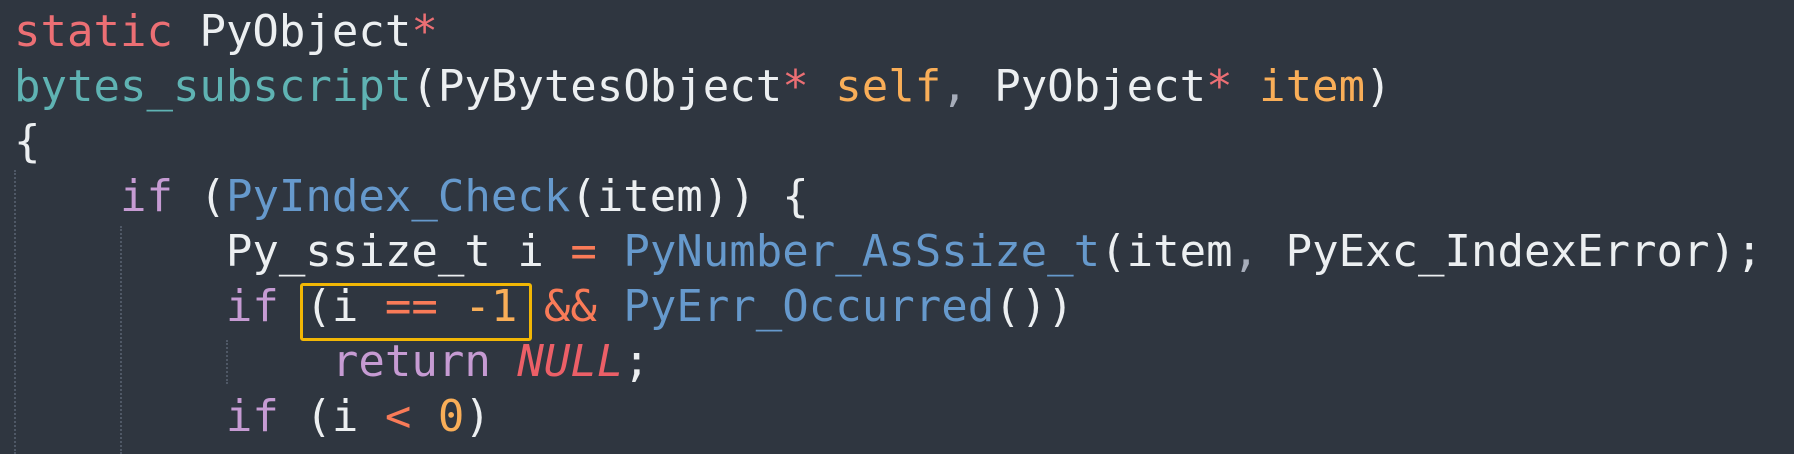  I want to click on parameter-self: self, so click(888, 86).